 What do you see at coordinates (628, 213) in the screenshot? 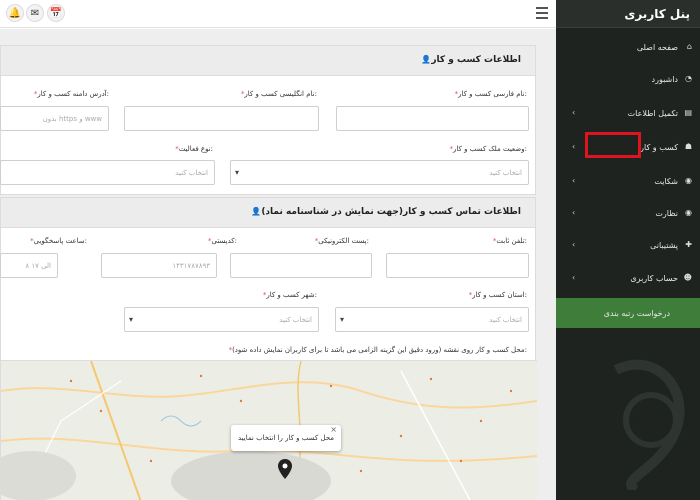
I see `sidebar-item-monitoring: ‹ ◉ نظارت` at bounding box center [628, 213].